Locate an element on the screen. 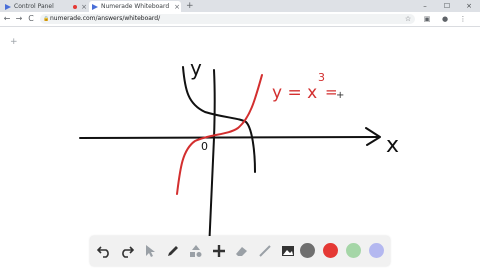 Image resolution: width=480 pixels, height=270 pixels. tab-label: Control Panel is located at coordinates (34, 6).